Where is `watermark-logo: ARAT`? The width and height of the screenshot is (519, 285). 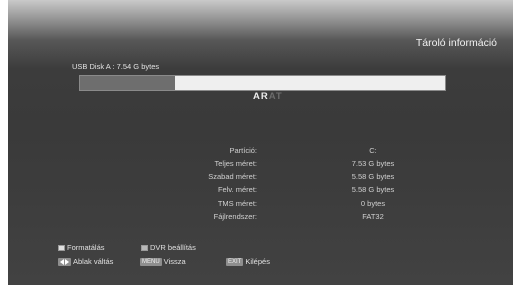 watermark-logo: ARAT is located at coordinates (268, 96).